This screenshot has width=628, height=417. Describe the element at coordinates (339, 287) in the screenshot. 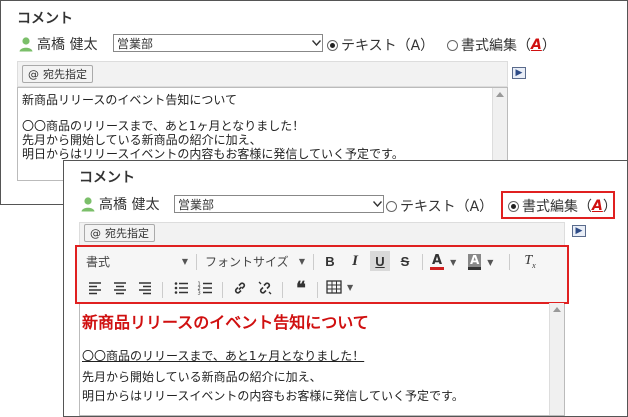

I see `table-icon: ▼` at that location.